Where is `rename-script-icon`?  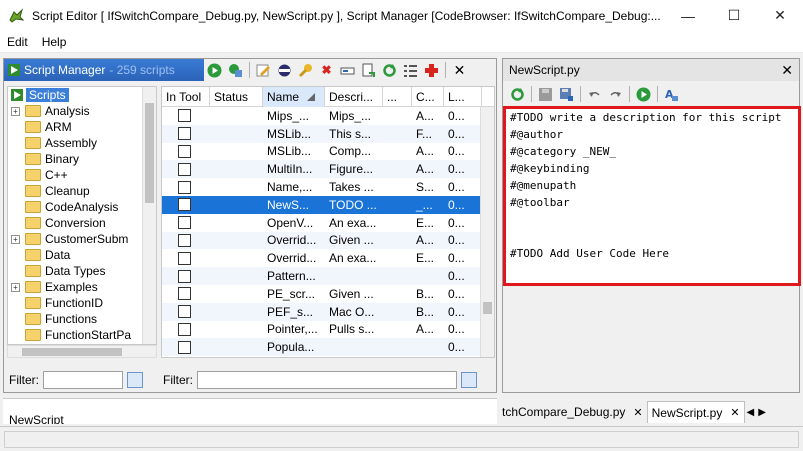 rename-script-icon is located at coordinates (347, 70).